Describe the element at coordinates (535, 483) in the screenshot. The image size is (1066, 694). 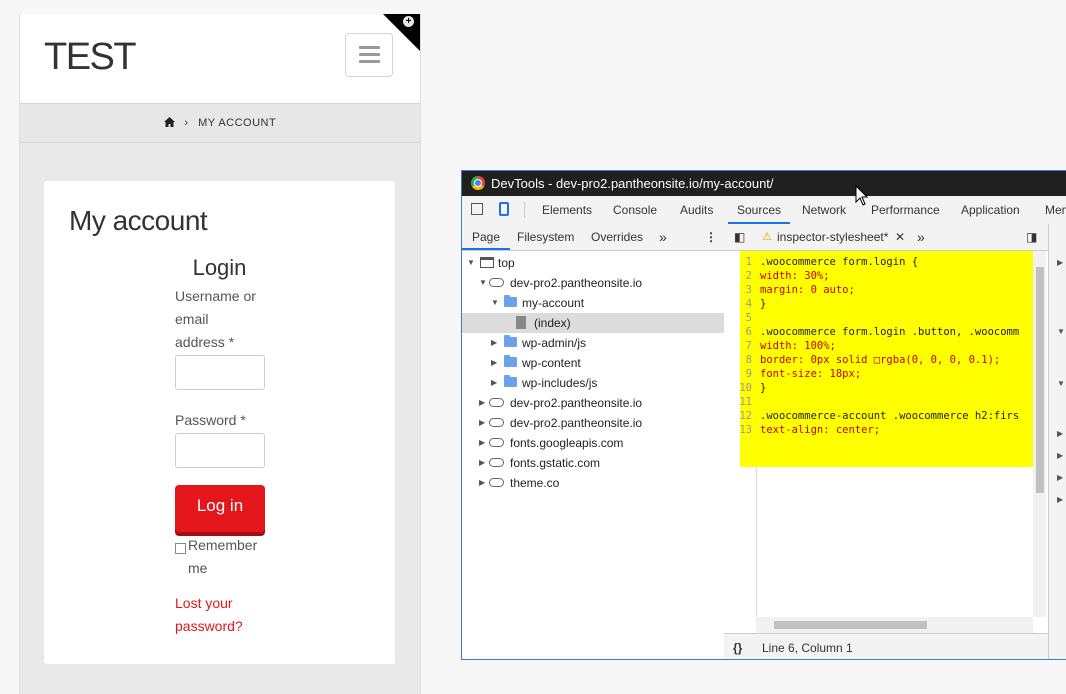
I see `tree-label: theme.co` at that location.